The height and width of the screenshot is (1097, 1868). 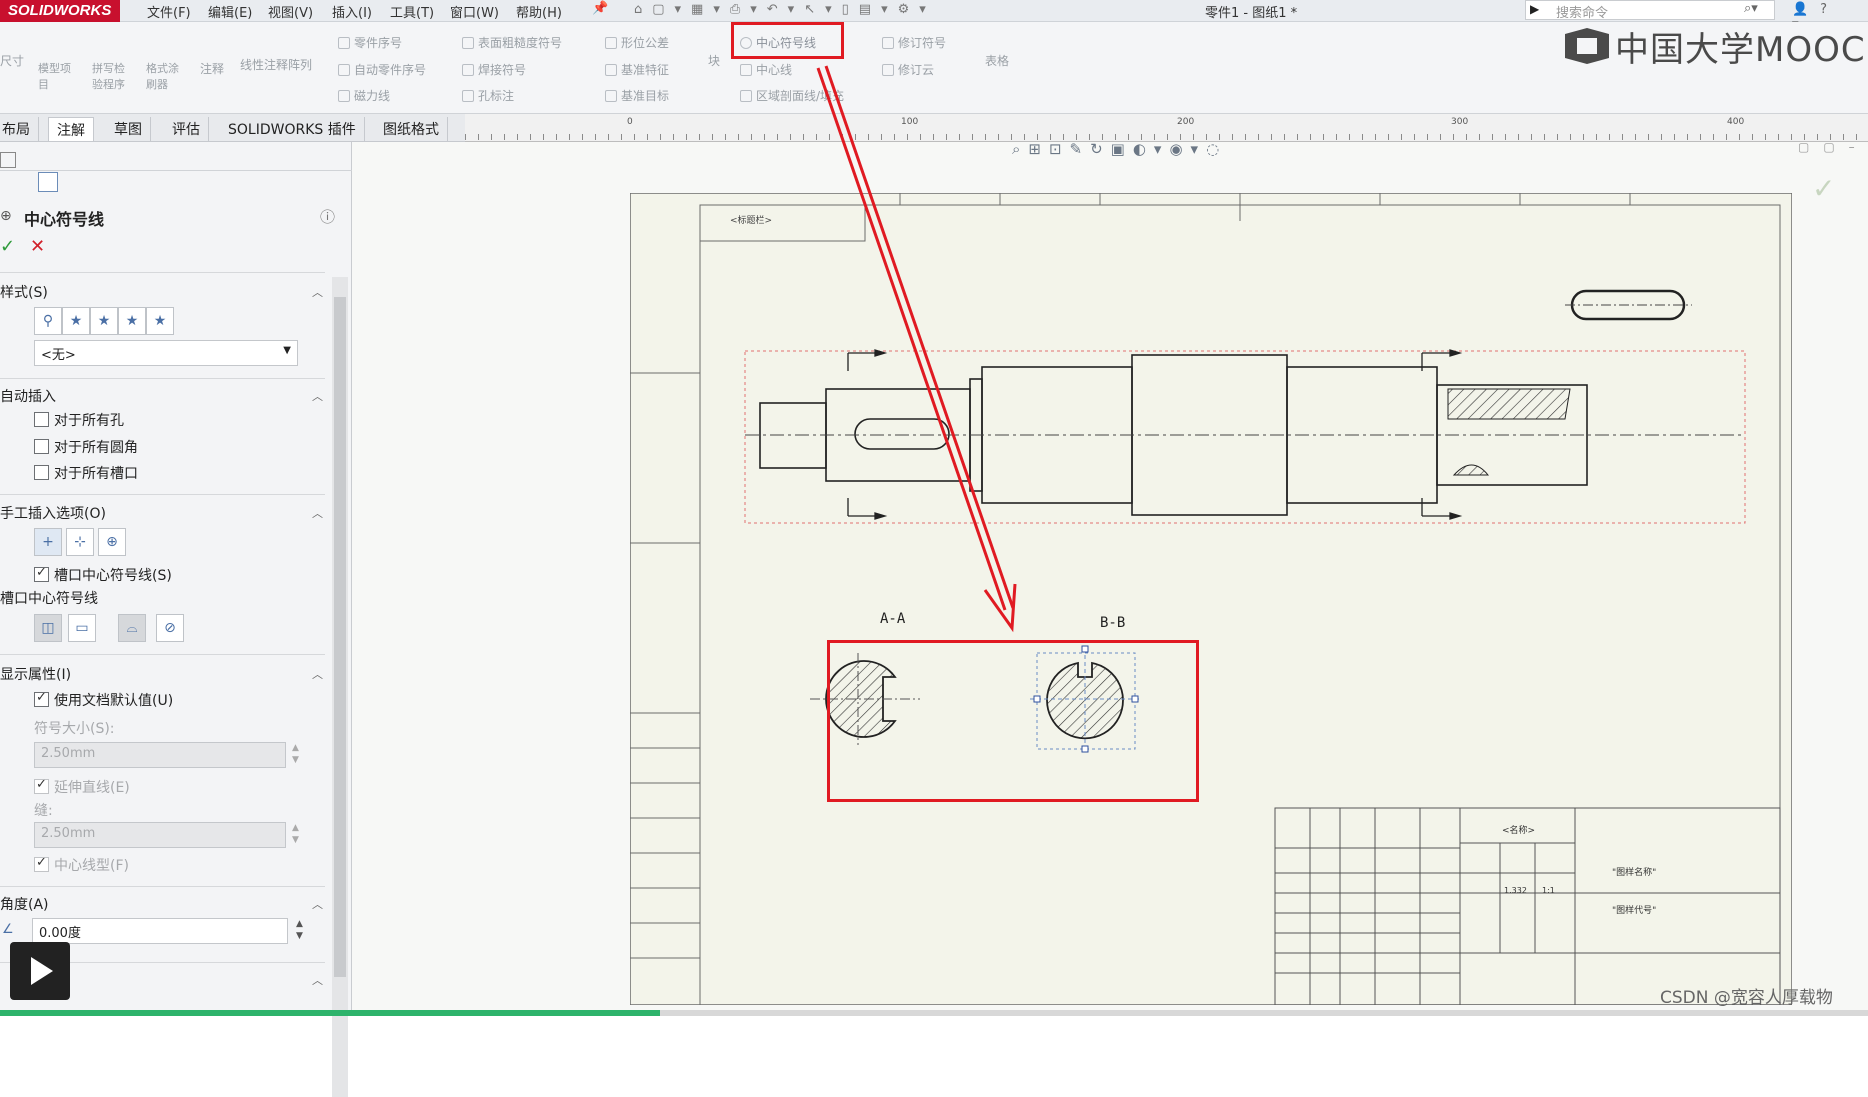 What do you see at coordinates (162, 654) in the screenshot?
I see `separator` at bounding box center [162, 654].